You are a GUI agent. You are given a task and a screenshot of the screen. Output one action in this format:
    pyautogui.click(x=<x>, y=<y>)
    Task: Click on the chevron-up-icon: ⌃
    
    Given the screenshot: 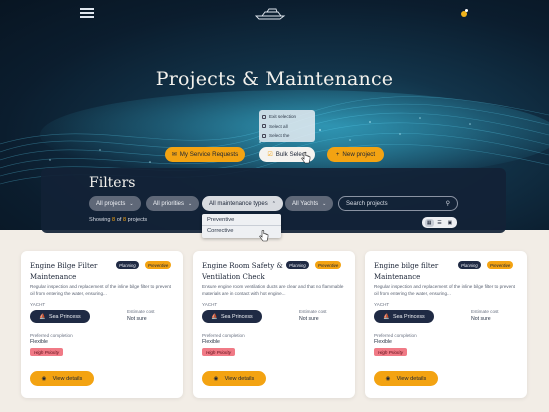 What is the action you would take?
    pyautogui.click(x=273, y=203)
    